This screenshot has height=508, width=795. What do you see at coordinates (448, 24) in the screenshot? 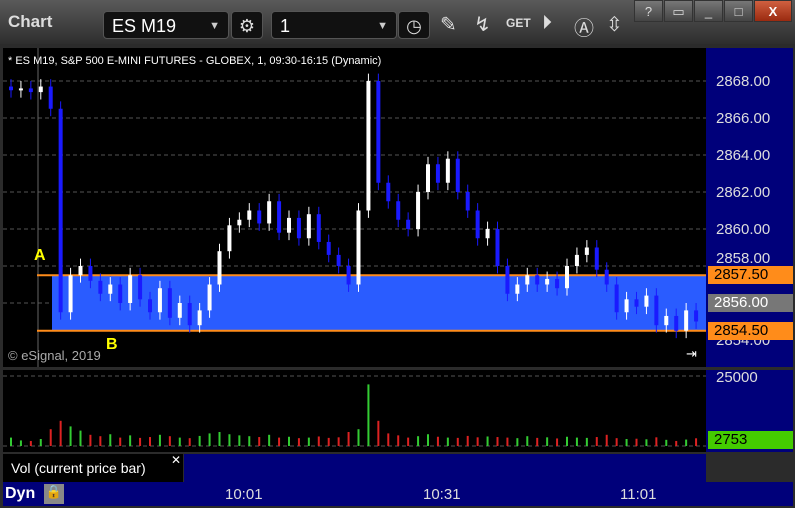
I see `pencil-icon: ✎` at bounding box center [448, 24].